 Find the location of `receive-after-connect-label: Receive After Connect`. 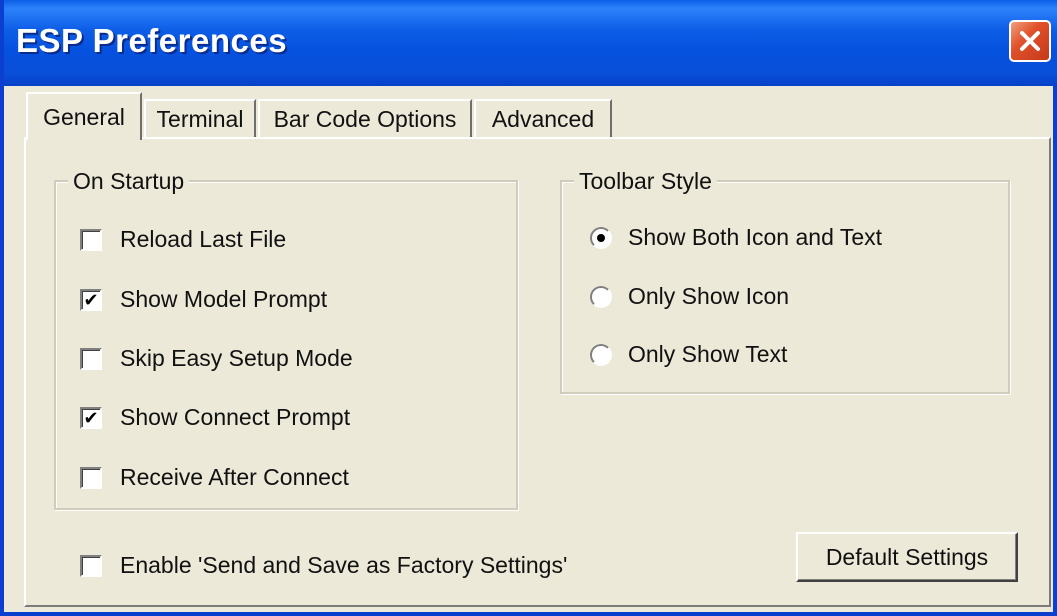

receive-after-connect-label: Receive After Connect is located at coordinates (234, 477).